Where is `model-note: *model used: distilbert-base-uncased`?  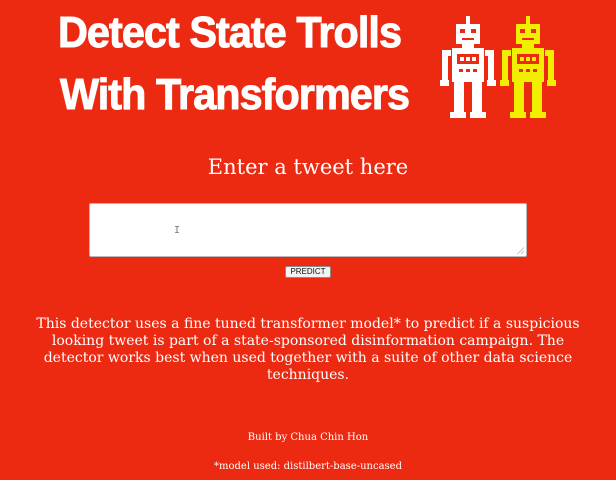
model-note: *model used: distilbert-base-uncased is located at coordinates (308, 466).